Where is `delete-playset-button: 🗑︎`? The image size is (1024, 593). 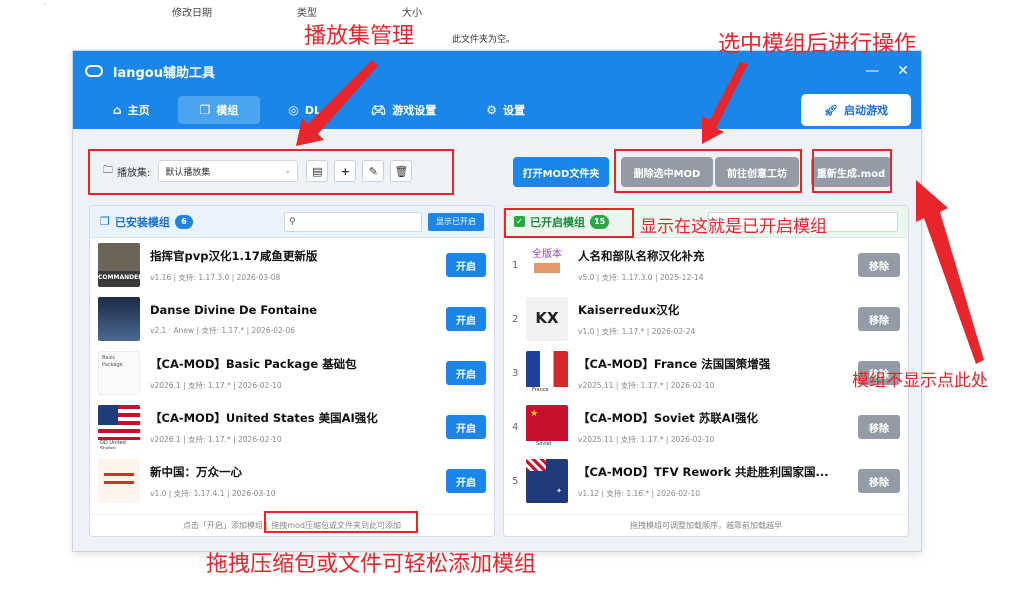 delete-playset-button: 🗑︎ is located at coordinates (401, 171).